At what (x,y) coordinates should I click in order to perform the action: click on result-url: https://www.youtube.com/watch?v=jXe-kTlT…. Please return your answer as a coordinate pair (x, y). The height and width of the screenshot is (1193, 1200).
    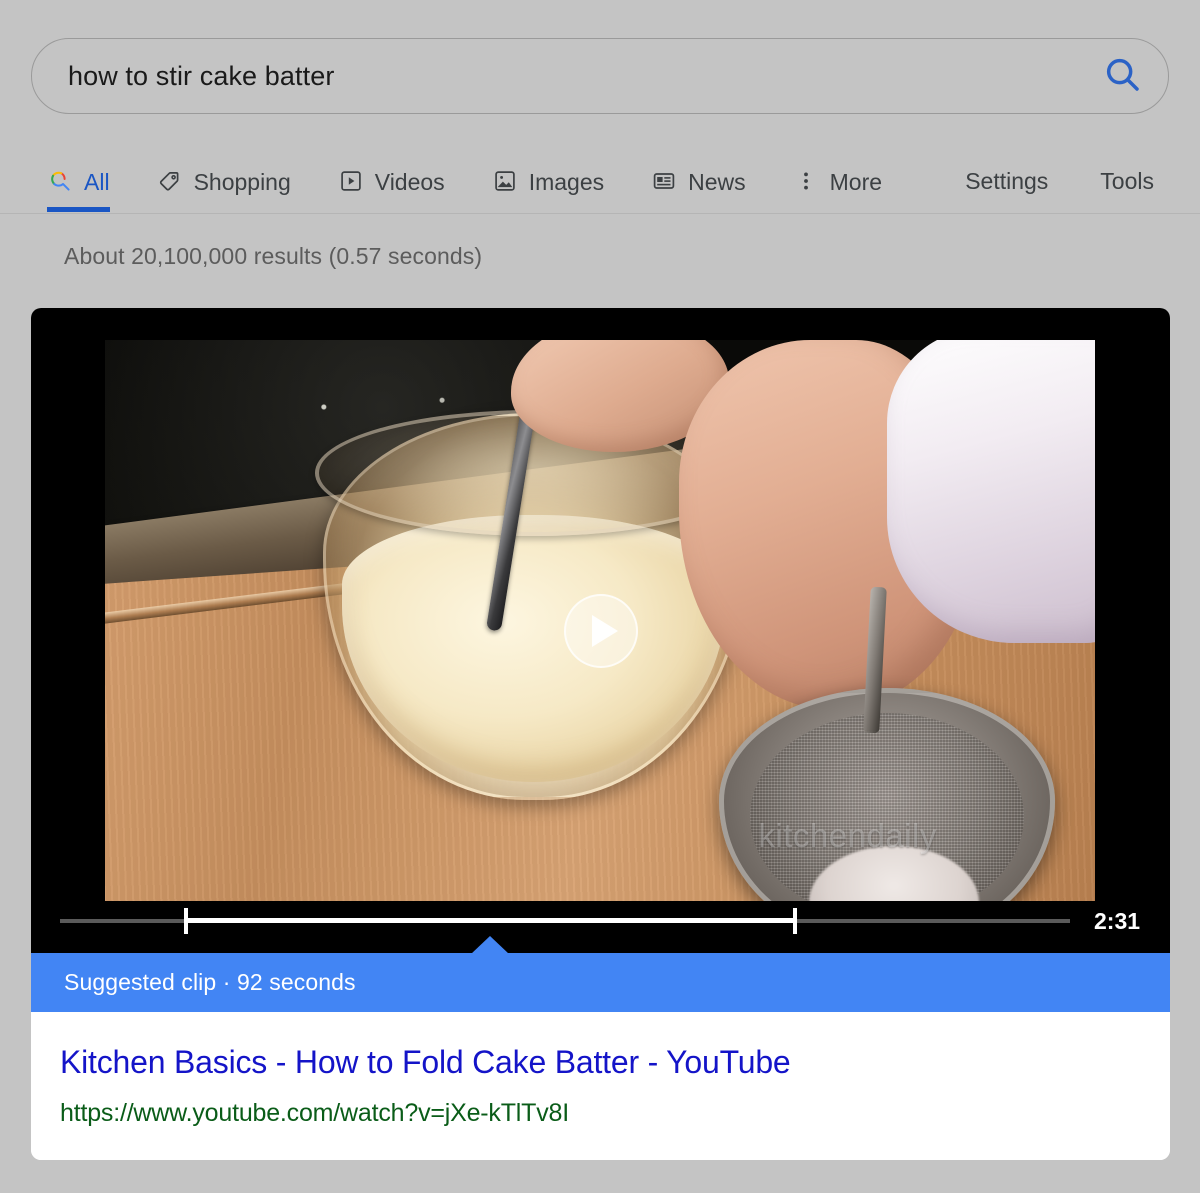
    Looking at the image, I should click on (314, 1113).